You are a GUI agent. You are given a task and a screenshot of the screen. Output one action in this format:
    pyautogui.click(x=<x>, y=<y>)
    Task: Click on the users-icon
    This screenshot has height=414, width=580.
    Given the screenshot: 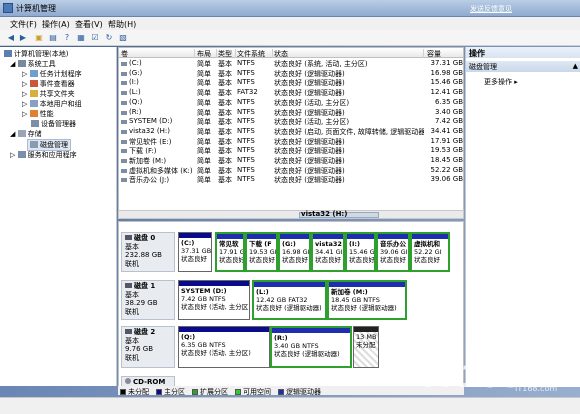 What is the action you would take?
    pyautogui.click(x=33, y=103)
    